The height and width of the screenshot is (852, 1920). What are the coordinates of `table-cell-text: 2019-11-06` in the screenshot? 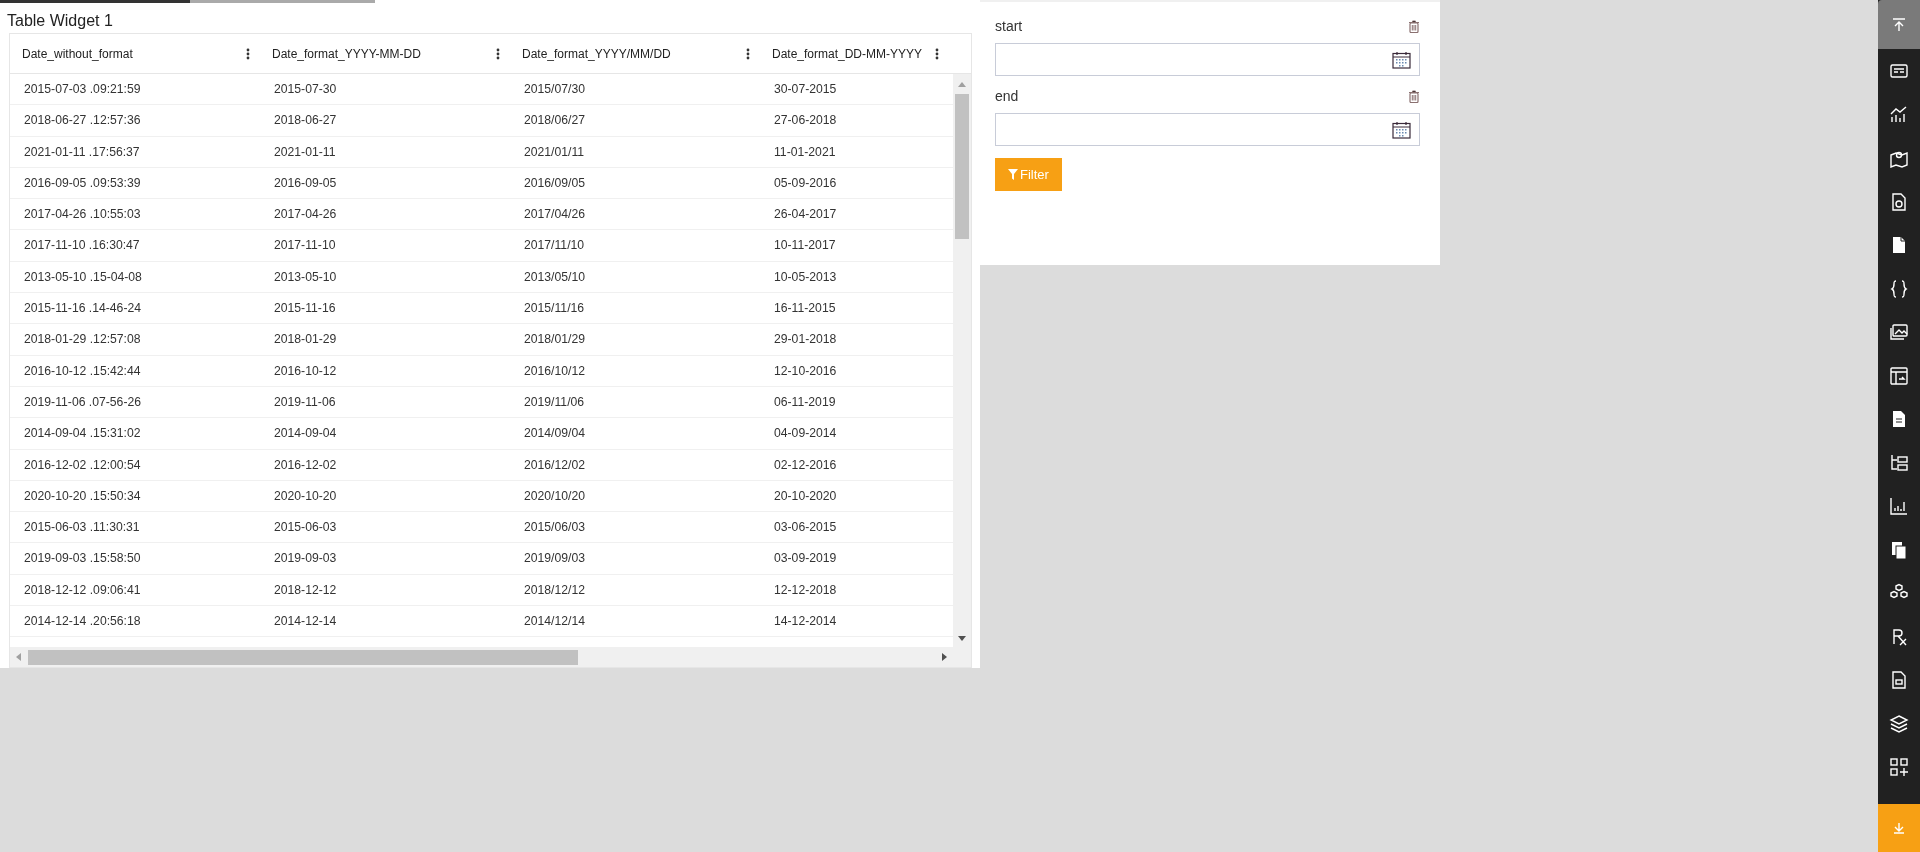 It's located at (305, 402).